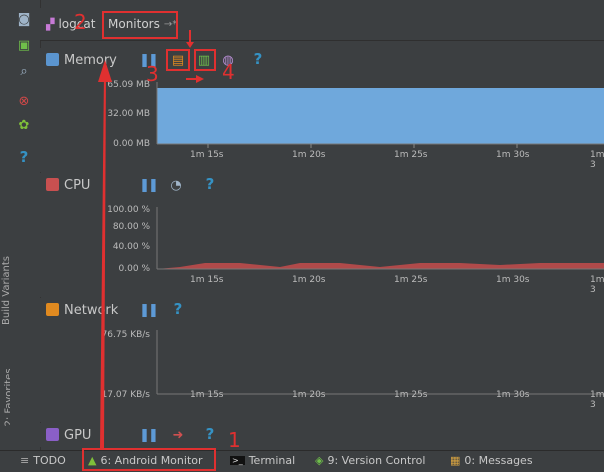  What do you see at coordinates (178, 60) in the screenshot?
I see `highlight-dump-heap` at bounding box center [178, 60].